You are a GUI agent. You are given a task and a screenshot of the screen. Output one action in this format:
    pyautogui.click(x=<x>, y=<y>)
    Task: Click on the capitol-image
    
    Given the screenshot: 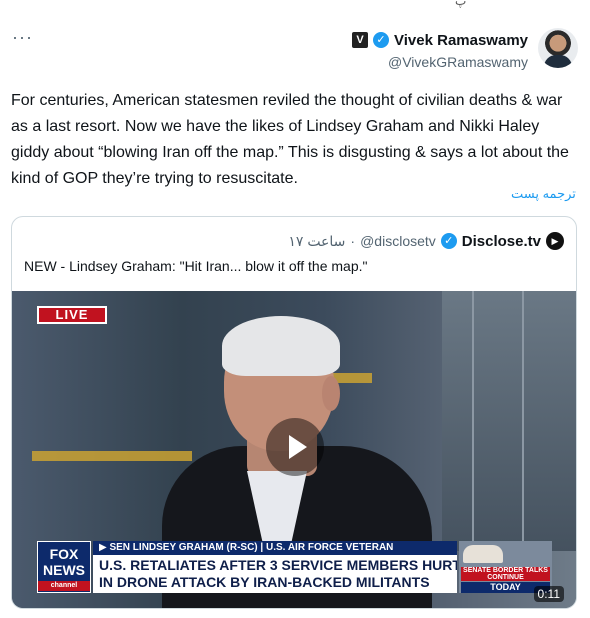 What is the action you would take?
    pyautogui.click(x=483, y=554)
    